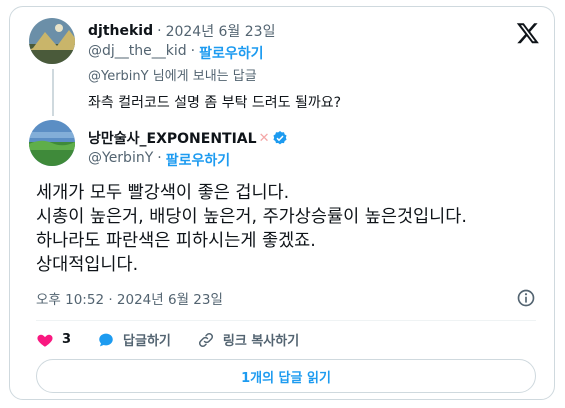 The height and width of the screenshot is (408, 565). I want to click on main-handle: @YerbinY, so click(120, 160).